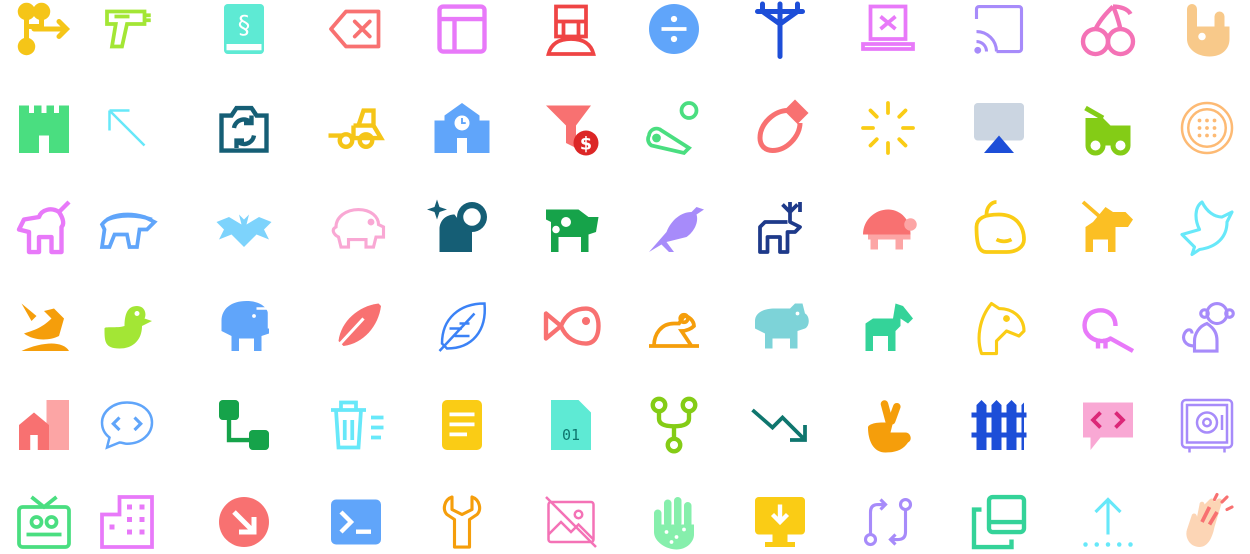 Image resolution: width=1250 pixels, height=554 pixels. Describe the element at coordinates (1107, 130) in the screenshot. I see `tow-truck-icon-glyph` at that location.